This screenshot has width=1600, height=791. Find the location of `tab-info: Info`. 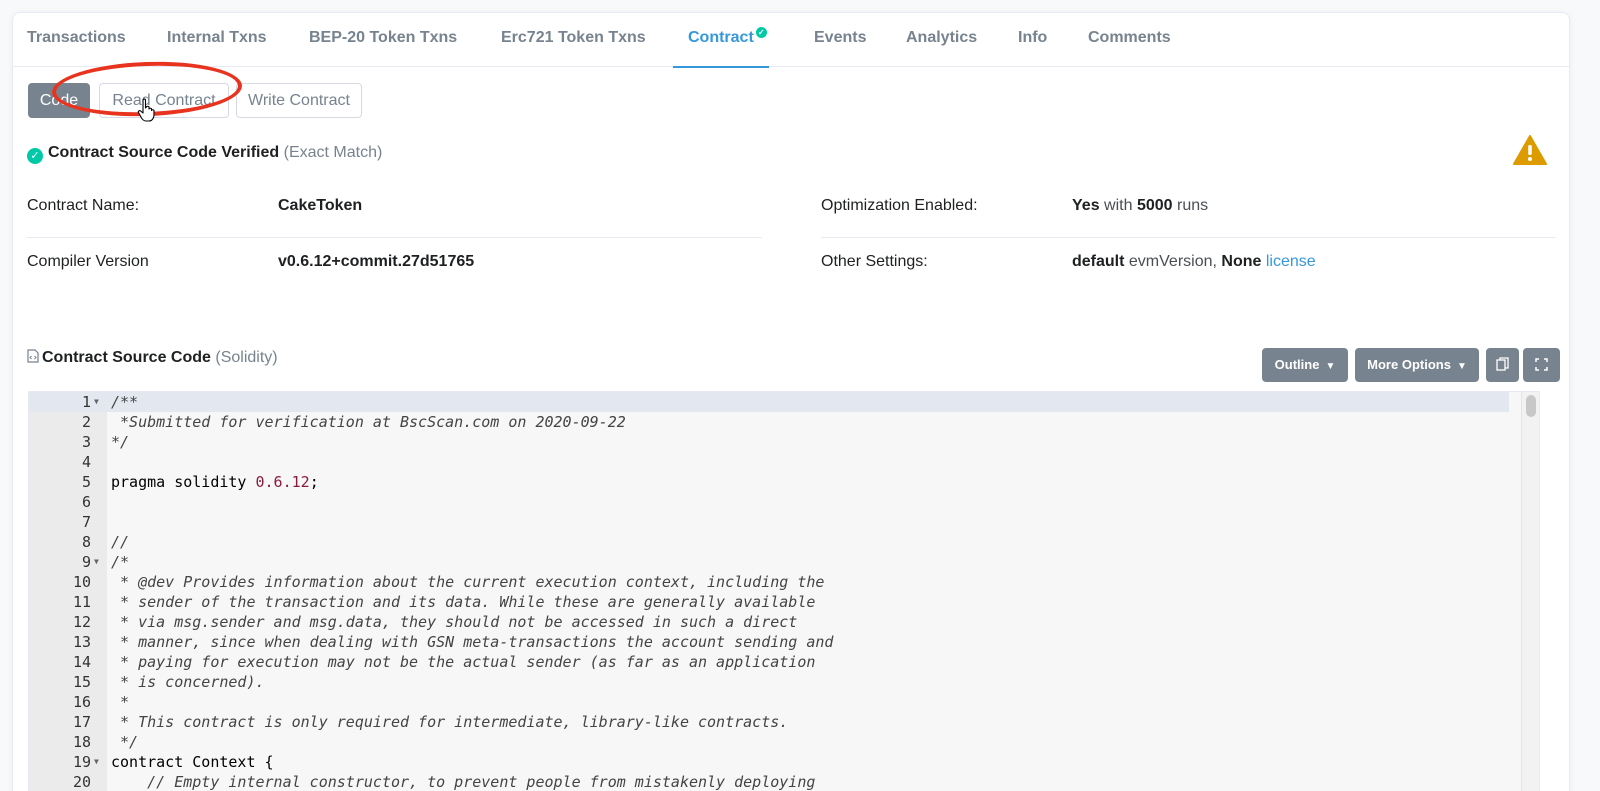

tab-info: Info is located at coordinates (1032, 40).